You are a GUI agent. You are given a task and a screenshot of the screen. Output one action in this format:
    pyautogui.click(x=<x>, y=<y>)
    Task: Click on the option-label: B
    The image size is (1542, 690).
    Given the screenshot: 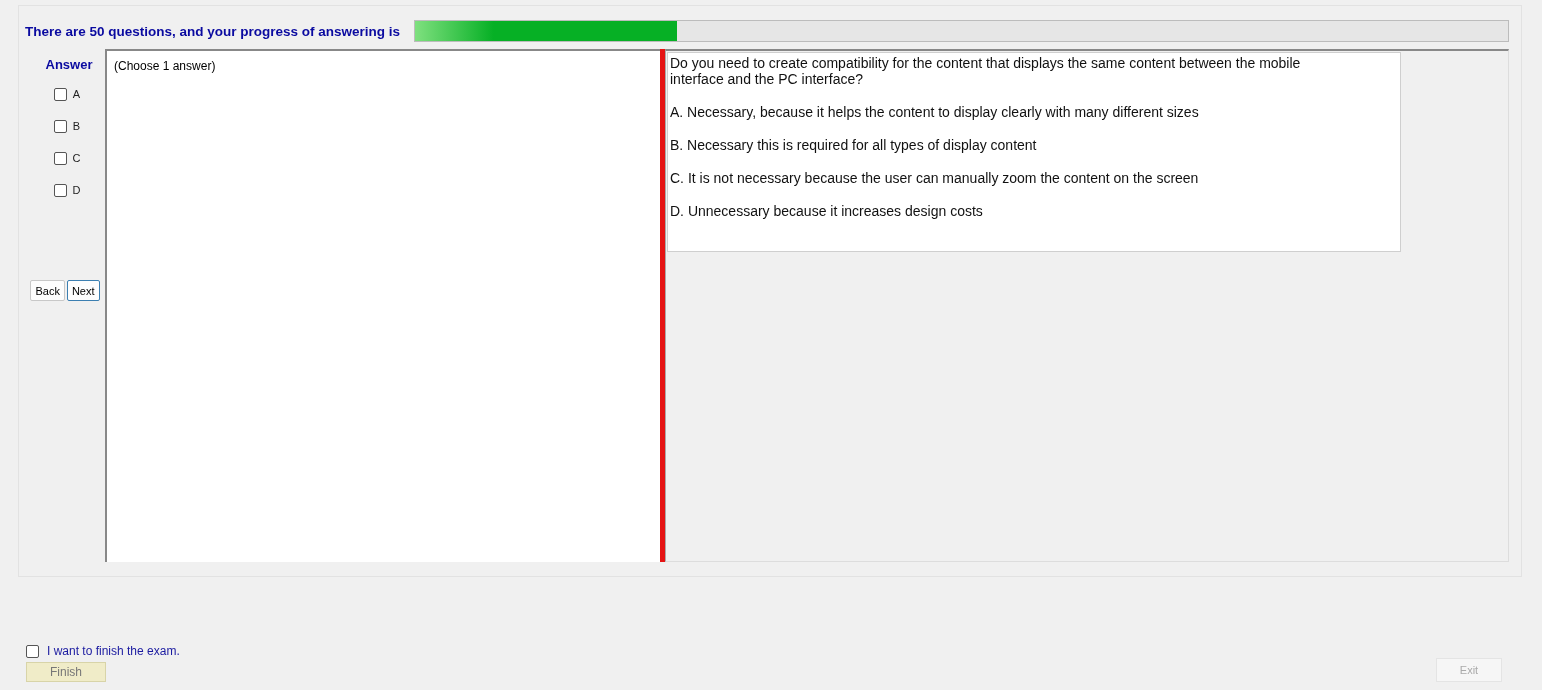 What is the action you would take?
    pyautogui.click(x=76, y=126)
    